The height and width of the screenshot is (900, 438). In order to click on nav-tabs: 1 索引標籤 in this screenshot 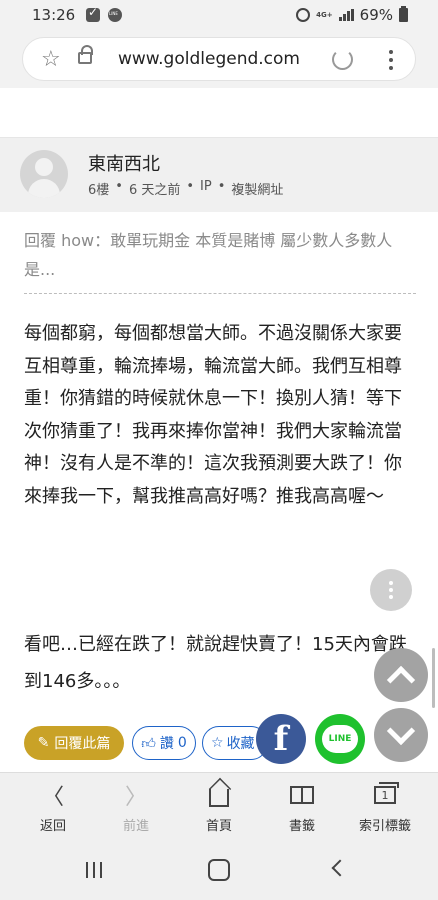, I will do `click(385, 807)`.